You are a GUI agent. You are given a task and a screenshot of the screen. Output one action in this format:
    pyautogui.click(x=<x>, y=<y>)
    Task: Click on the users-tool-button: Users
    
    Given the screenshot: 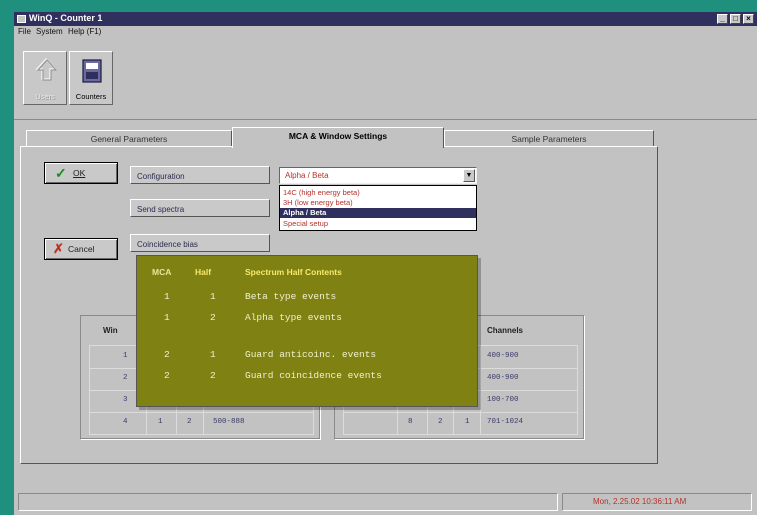 What is the action you would take?
    pyautogui.click(x=45, y=78)
    